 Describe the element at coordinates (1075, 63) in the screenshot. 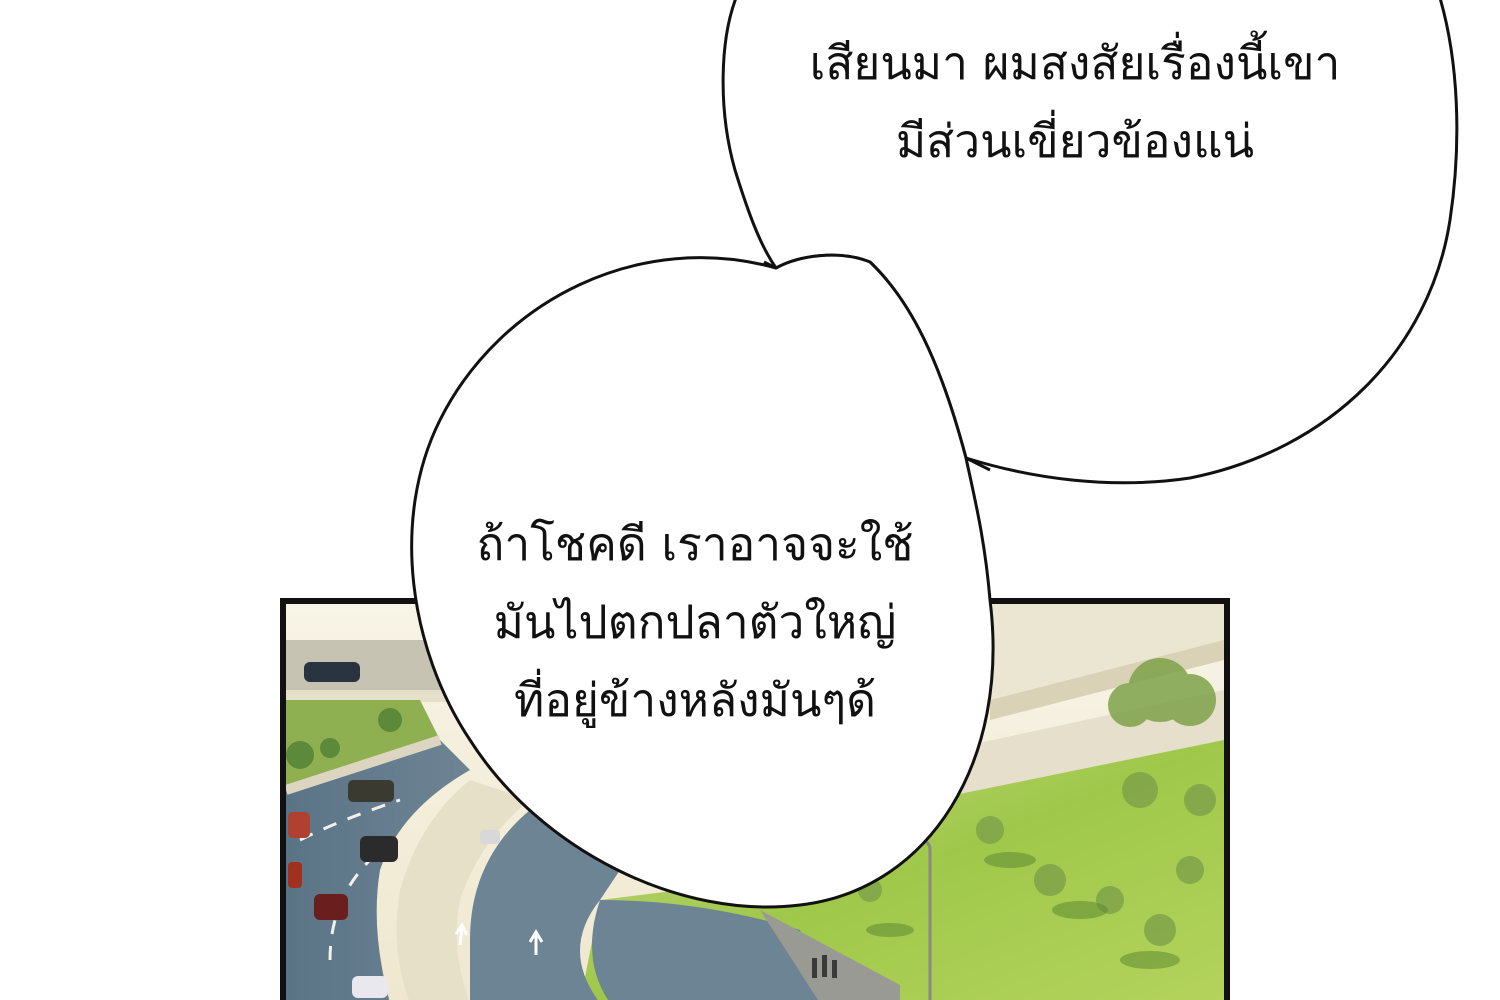

I see `speech-line: เสียนมา ผมสงสัยเรื่องนี้เขา` at that location.